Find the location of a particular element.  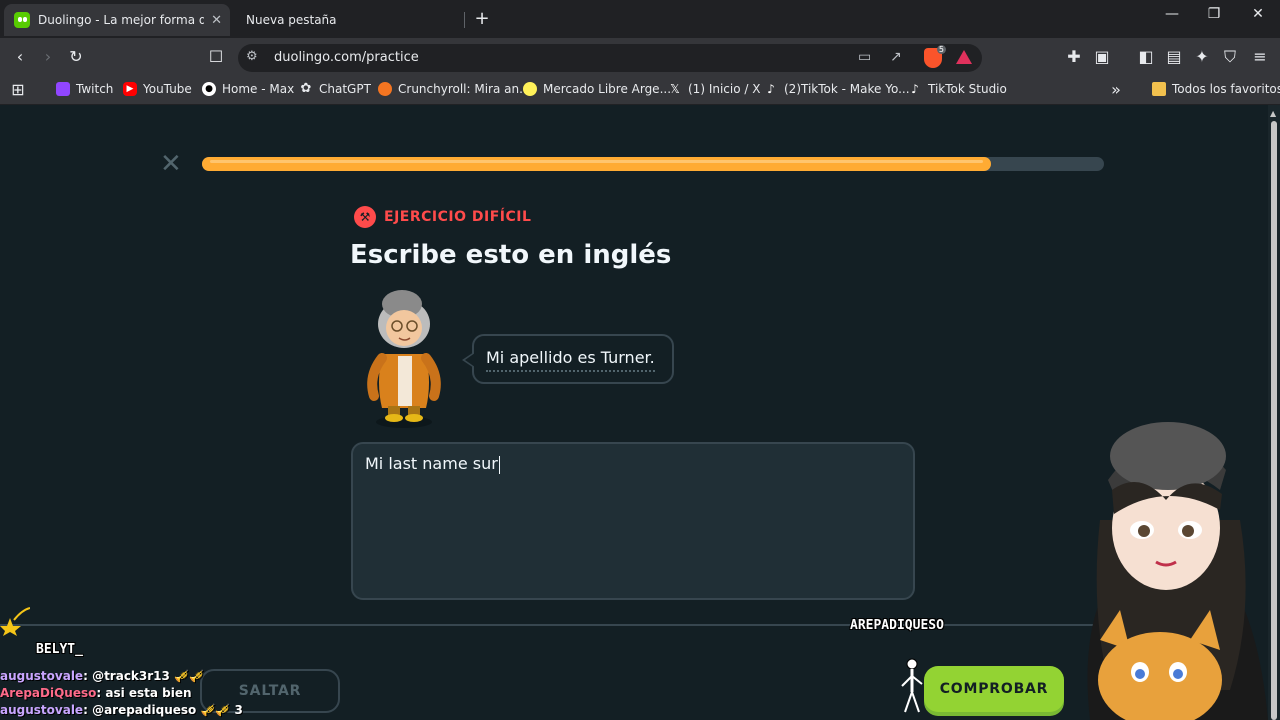

forward-icon: › is located at coordinates (48, 57).